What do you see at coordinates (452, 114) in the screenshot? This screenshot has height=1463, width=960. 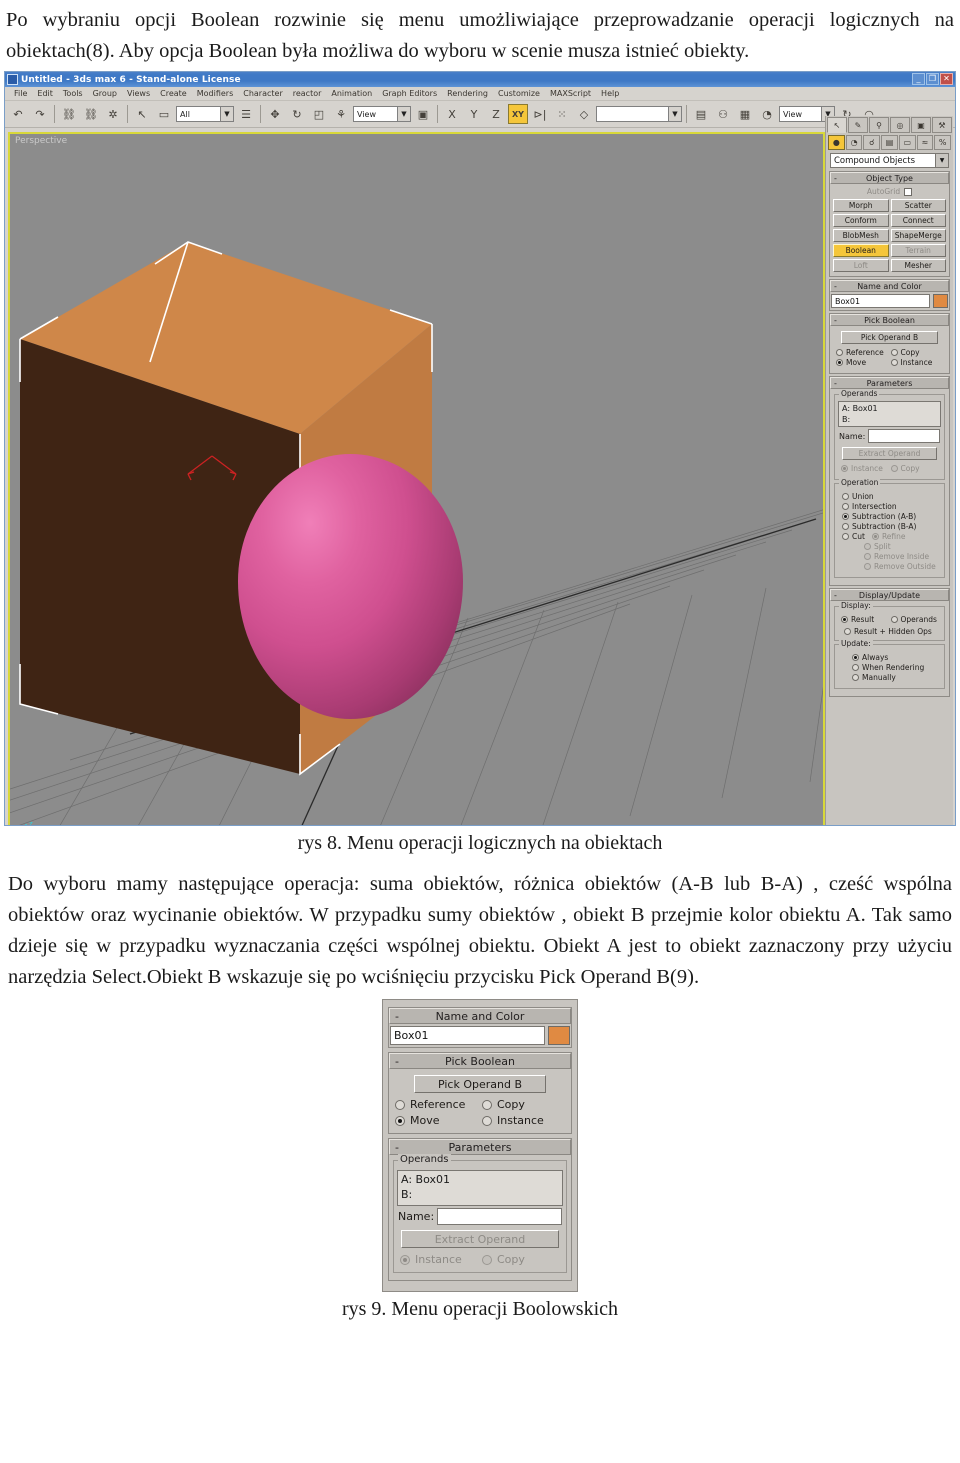 I see `restrict-to-x-icon: X` at bounding box center [452, 114].